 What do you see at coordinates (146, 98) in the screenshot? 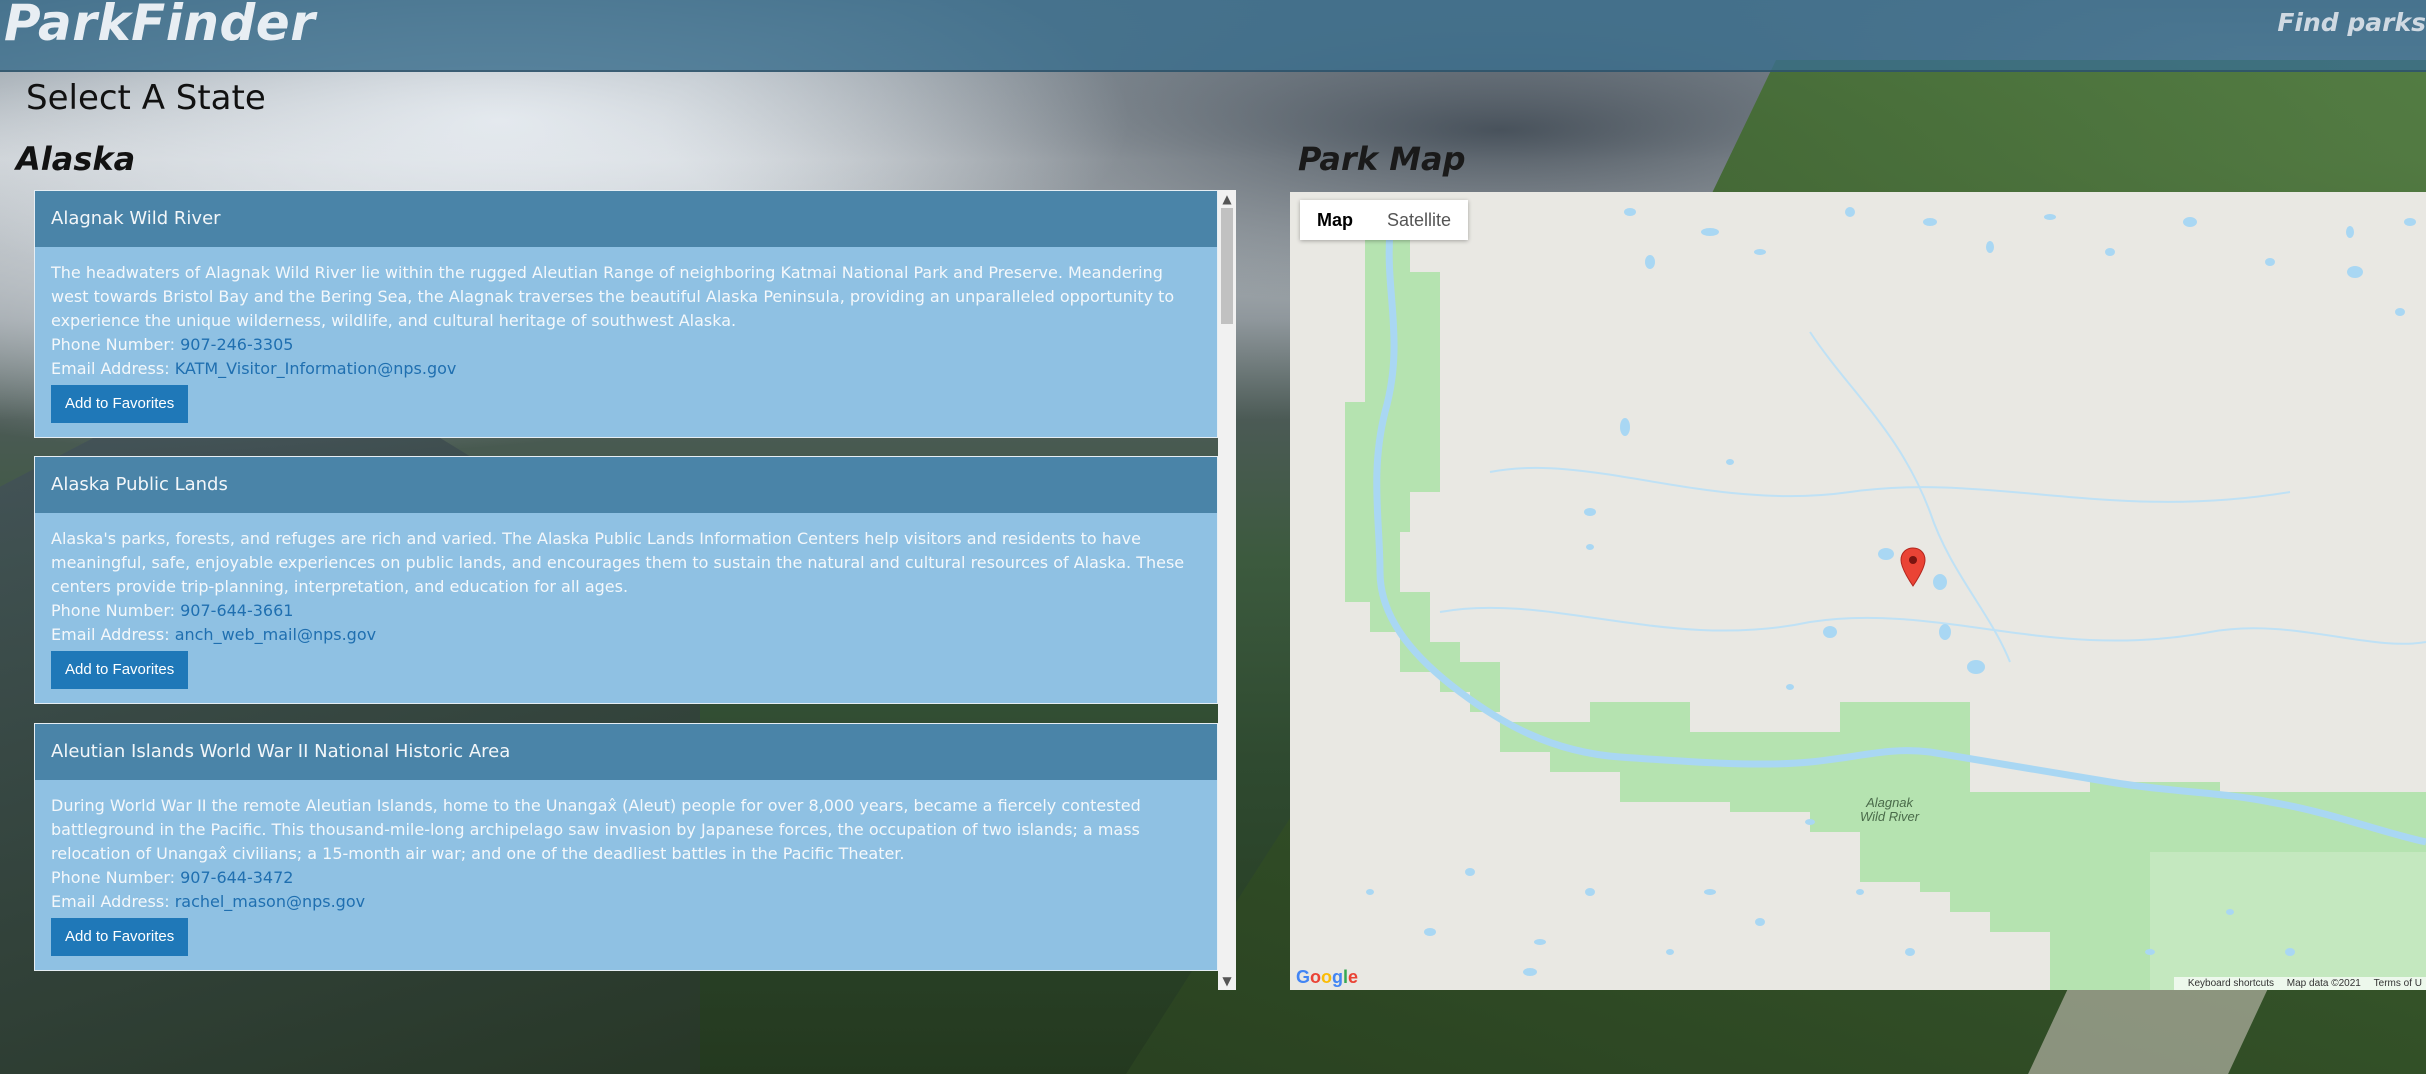
I see `select-state-dropdown: Select A State` at bounding box center [146, 98].